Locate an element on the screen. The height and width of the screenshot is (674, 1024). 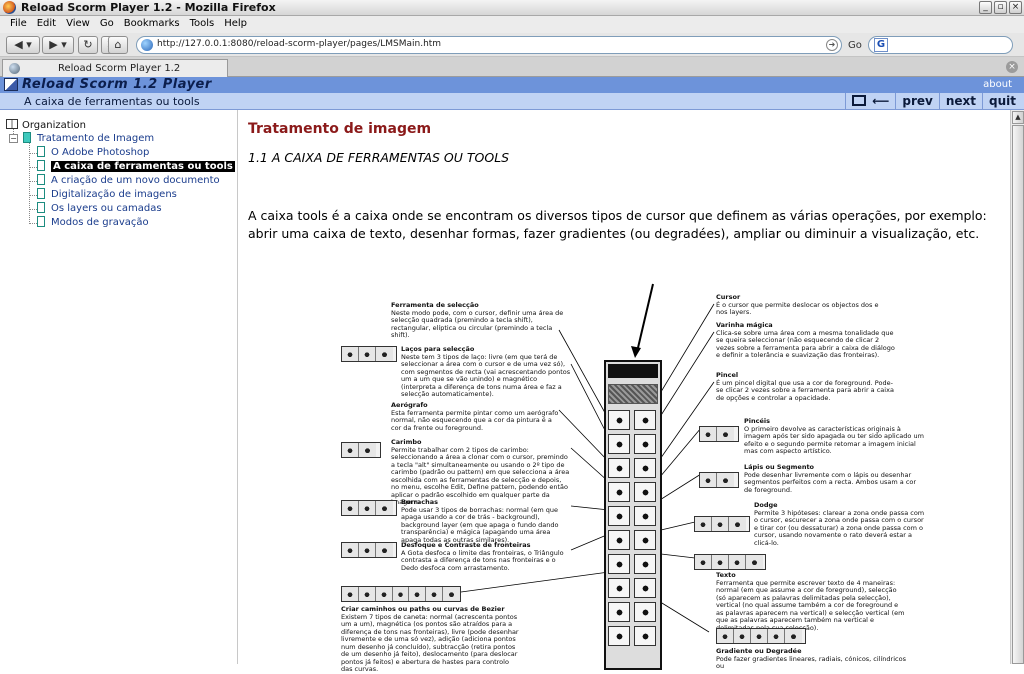
menu-file: File is located at coordinates (19, 24).